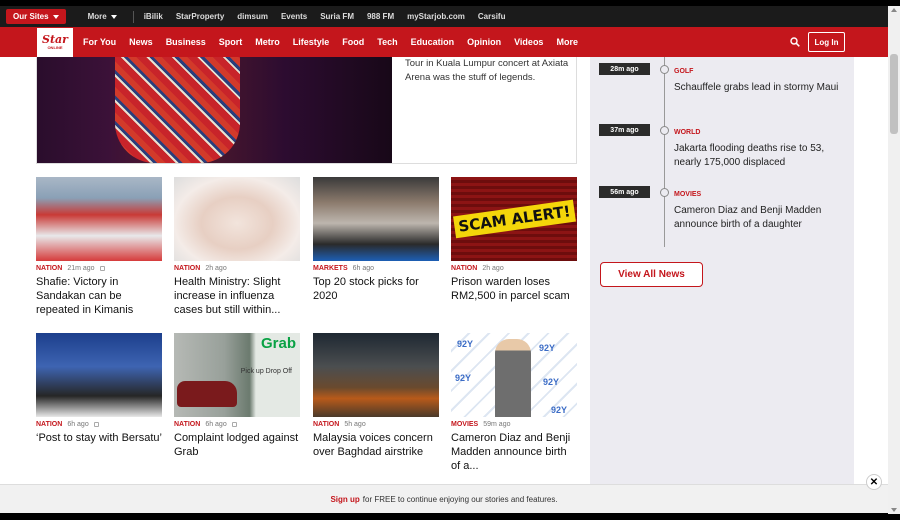 The height and width of the screenshot is (520, 900). I want to click on nav-item-lifestyle: Lifestyle, so click(316, 42).